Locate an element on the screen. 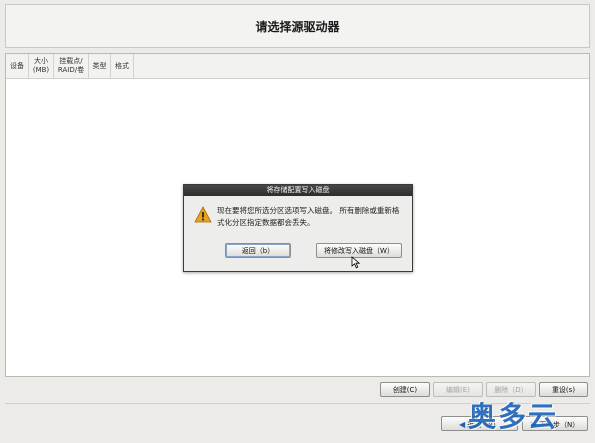 This screenshot has height=443, width=595. back-b-button: 返回（b） is located at coordinates (258, 250).